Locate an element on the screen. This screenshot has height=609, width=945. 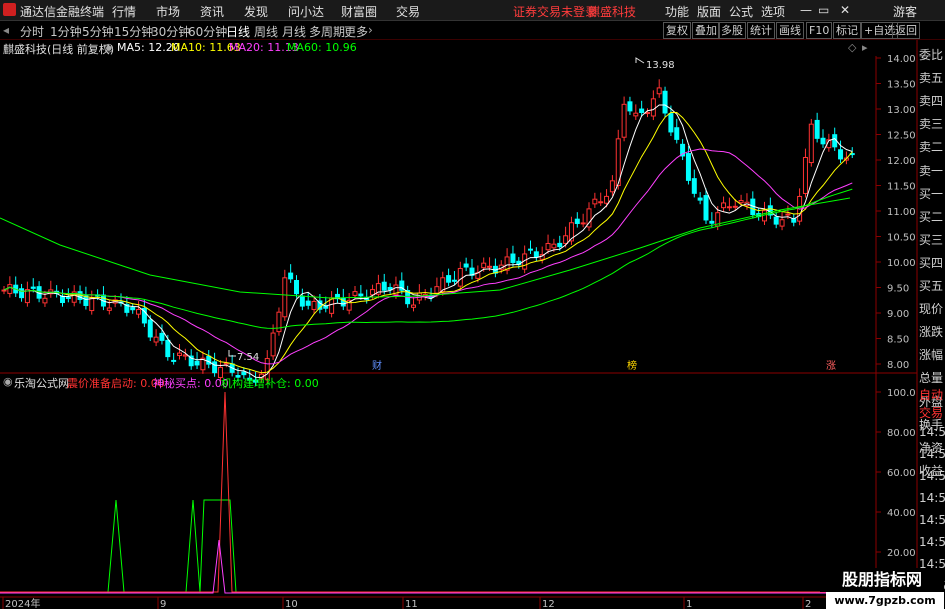
date-label: 9 is located at coordinates (163, 604).